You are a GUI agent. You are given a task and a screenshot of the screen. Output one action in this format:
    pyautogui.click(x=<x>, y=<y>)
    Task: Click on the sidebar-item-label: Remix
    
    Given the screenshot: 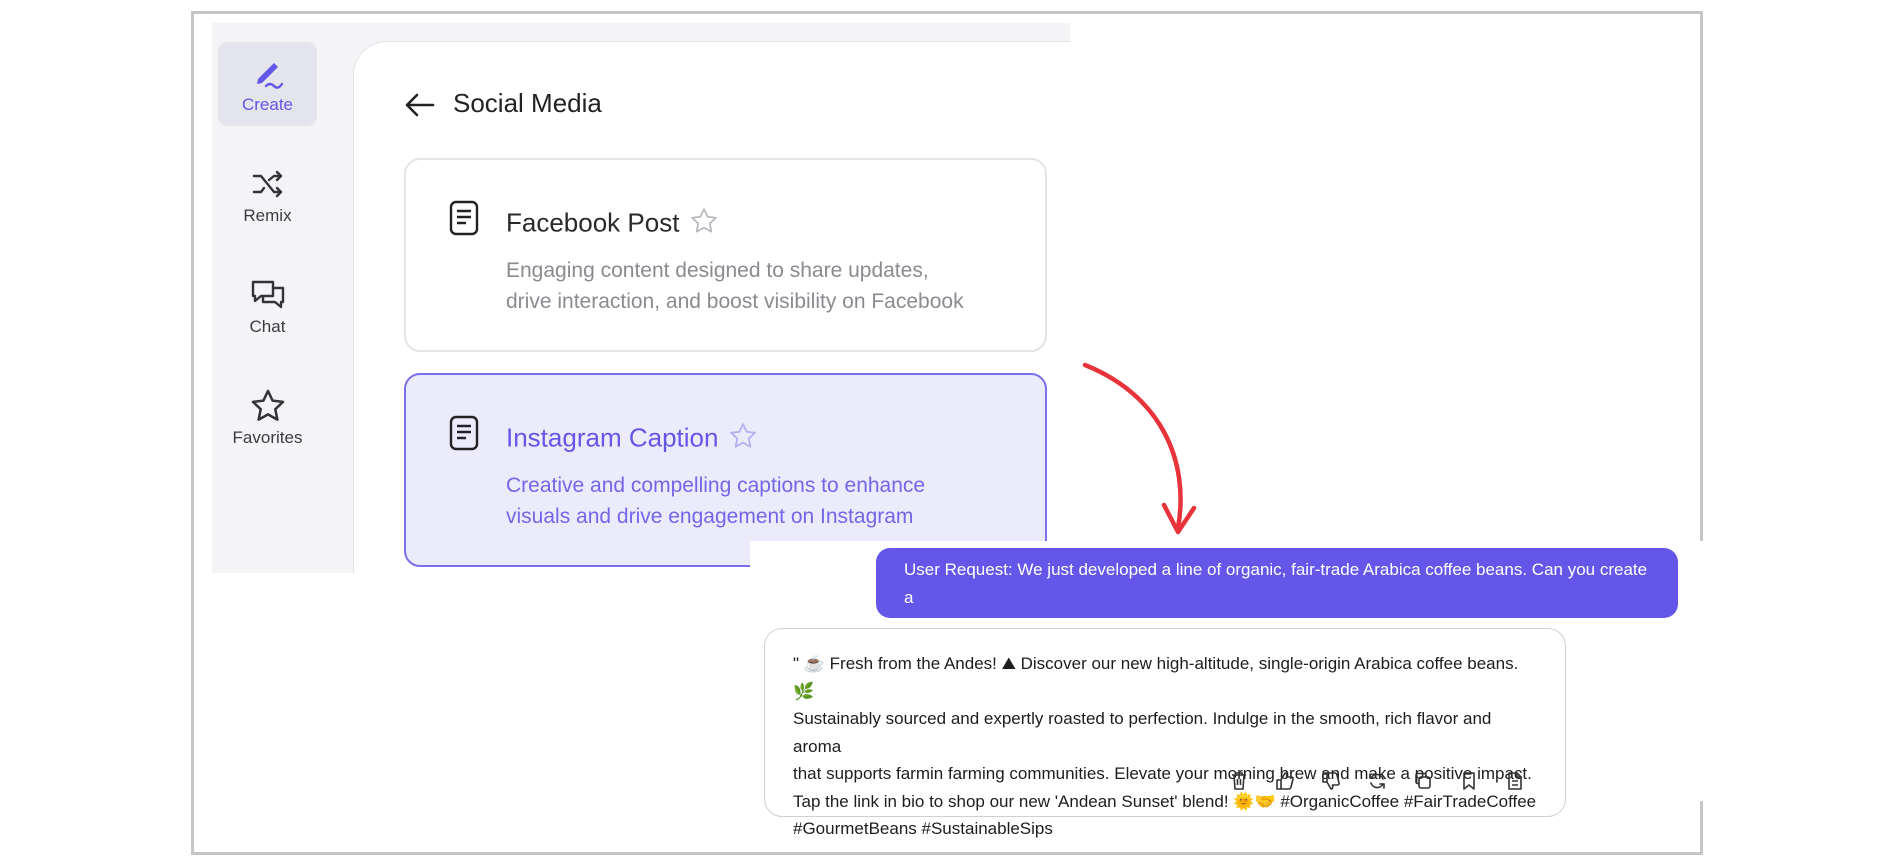 What is the action you would take?
    pyautogui.click(x=267, y=215)
    